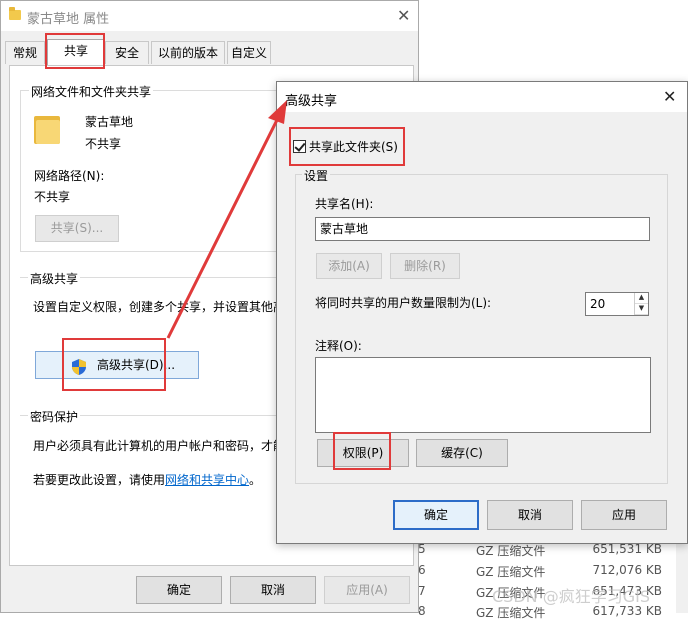 Image resolution: width=688 pixels, height=626 pixels. What do you see at coordinates (571, 596) in the screenshot?
I see `watermark: CSDN @疯狂学习GIS` at bounding box center [571, 596].